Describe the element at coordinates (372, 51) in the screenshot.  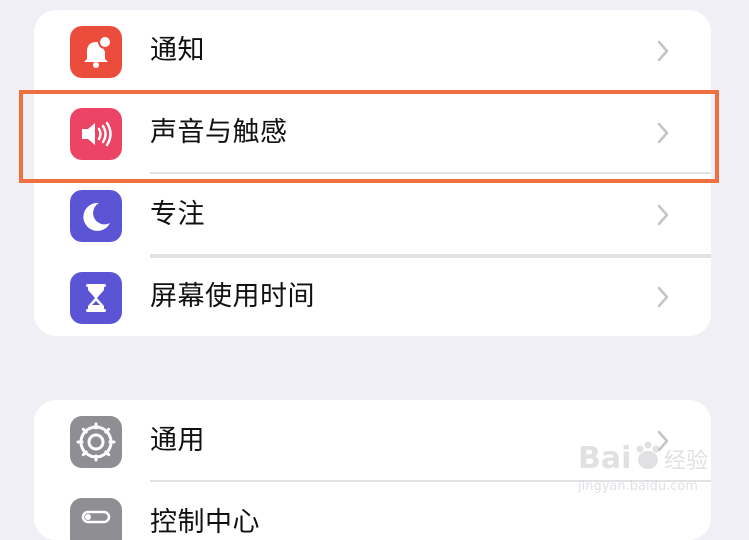
I see `settings-row-notifications: 通知` at that location.